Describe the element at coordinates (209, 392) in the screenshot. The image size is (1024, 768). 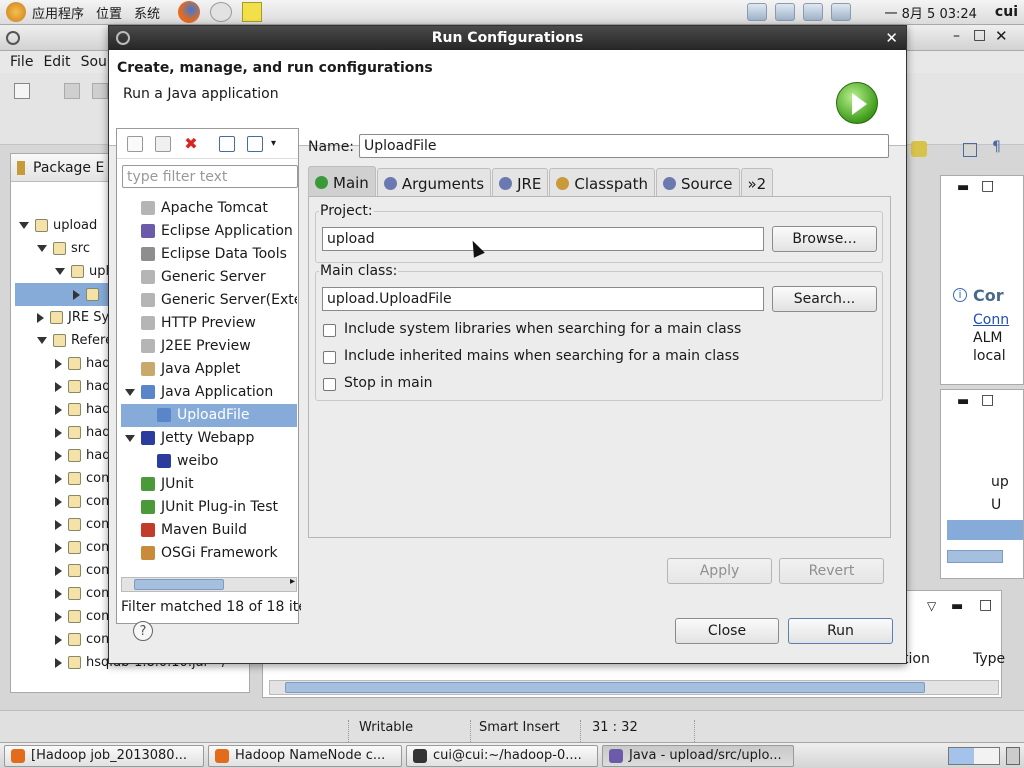
I see `config-item: Java Application` at that location.